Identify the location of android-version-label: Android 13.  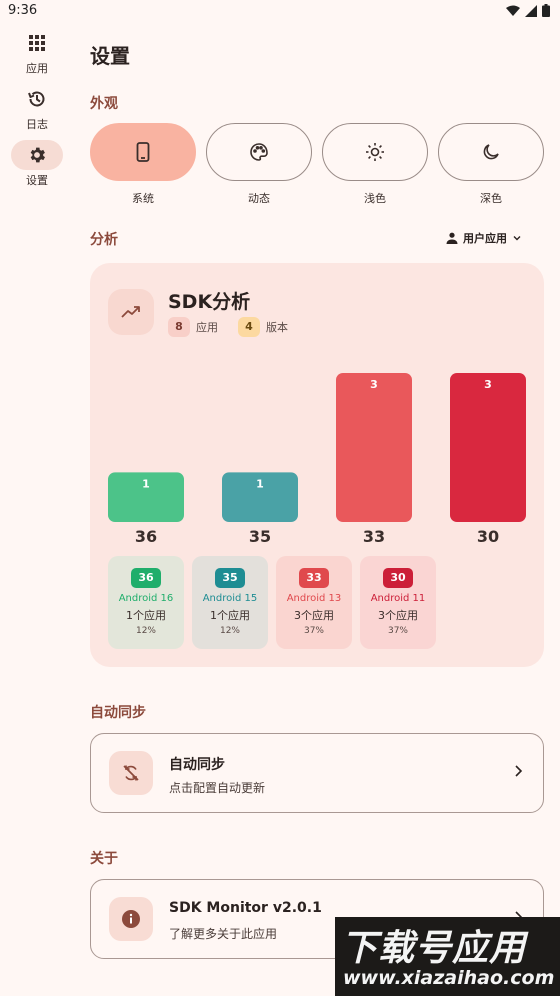
(314, 598).